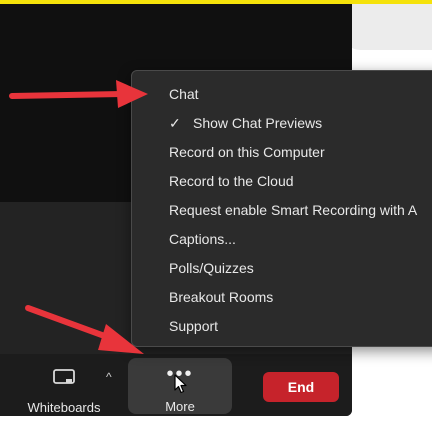 Image resolution: width=432 pixels, height=430 pixels. What do you see at coordinates (180, 384) in the screenshot?
I see `mouse-cursor-icon` at bounding box center [180, 384].